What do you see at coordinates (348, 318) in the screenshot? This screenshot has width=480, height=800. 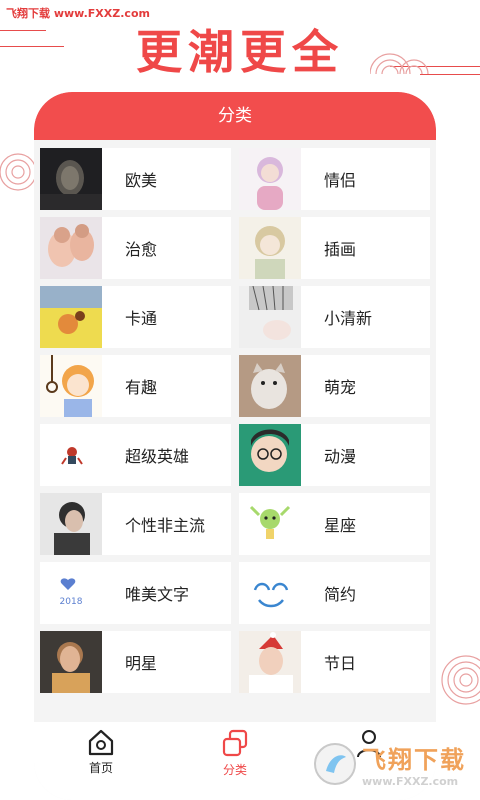 I see `category-label: 小清新` at bounding box center [348, 318].